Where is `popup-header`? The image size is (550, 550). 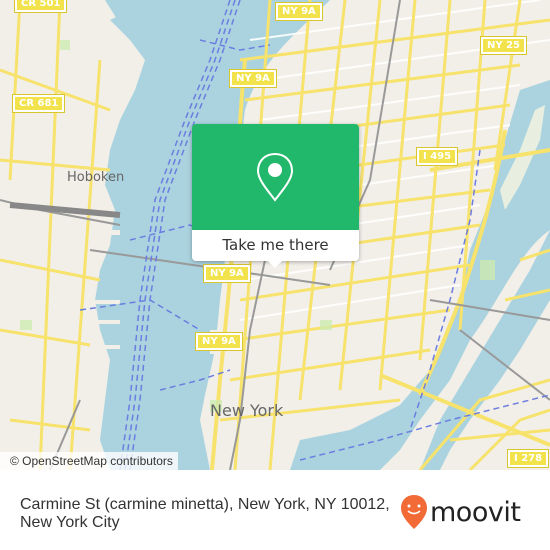
popup-header is located at coordinates (275, 177).